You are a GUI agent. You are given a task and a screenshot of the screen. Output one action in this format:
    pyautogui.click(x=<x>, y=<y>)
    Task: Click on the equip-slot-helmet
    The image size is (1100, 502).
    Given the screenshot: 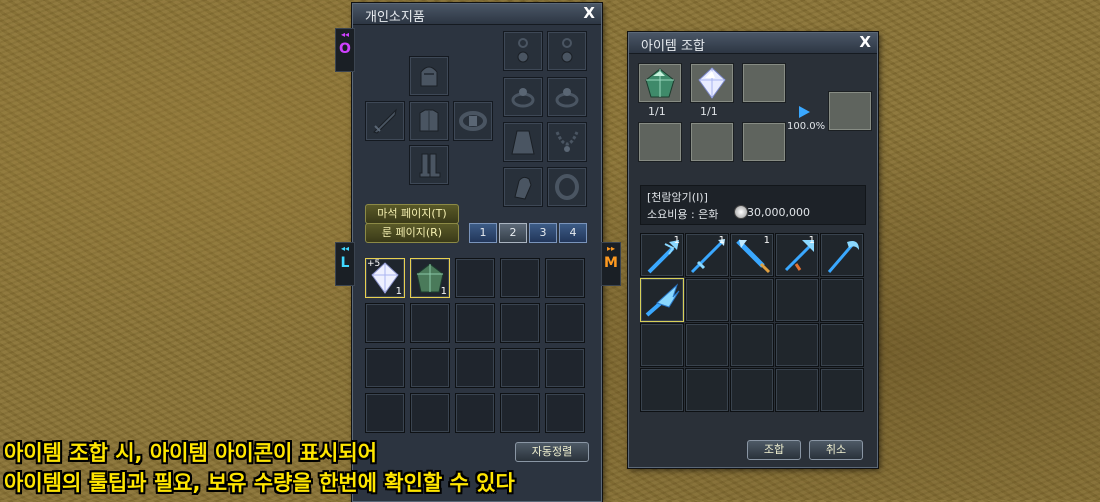 What is the action you would take?
    pyautogui.click(x=429, y=76)
    